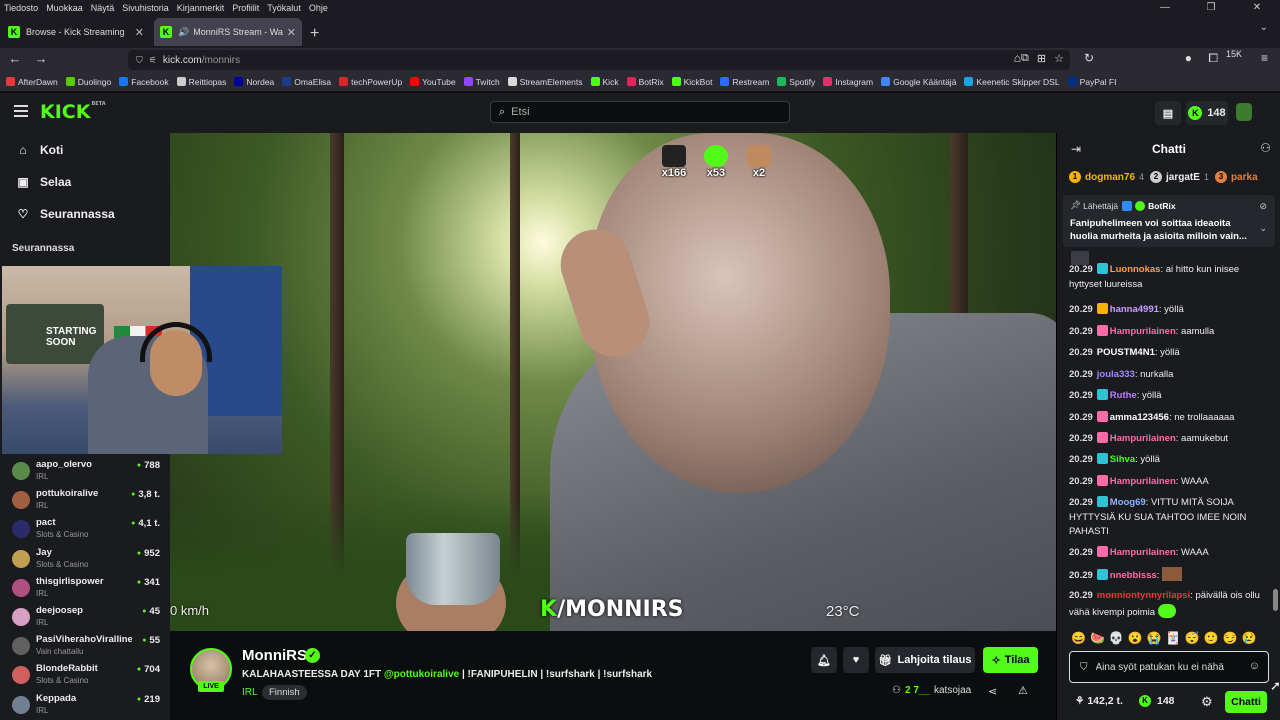  I want to click on bookmark-item: BotRix, so click(645, 82).